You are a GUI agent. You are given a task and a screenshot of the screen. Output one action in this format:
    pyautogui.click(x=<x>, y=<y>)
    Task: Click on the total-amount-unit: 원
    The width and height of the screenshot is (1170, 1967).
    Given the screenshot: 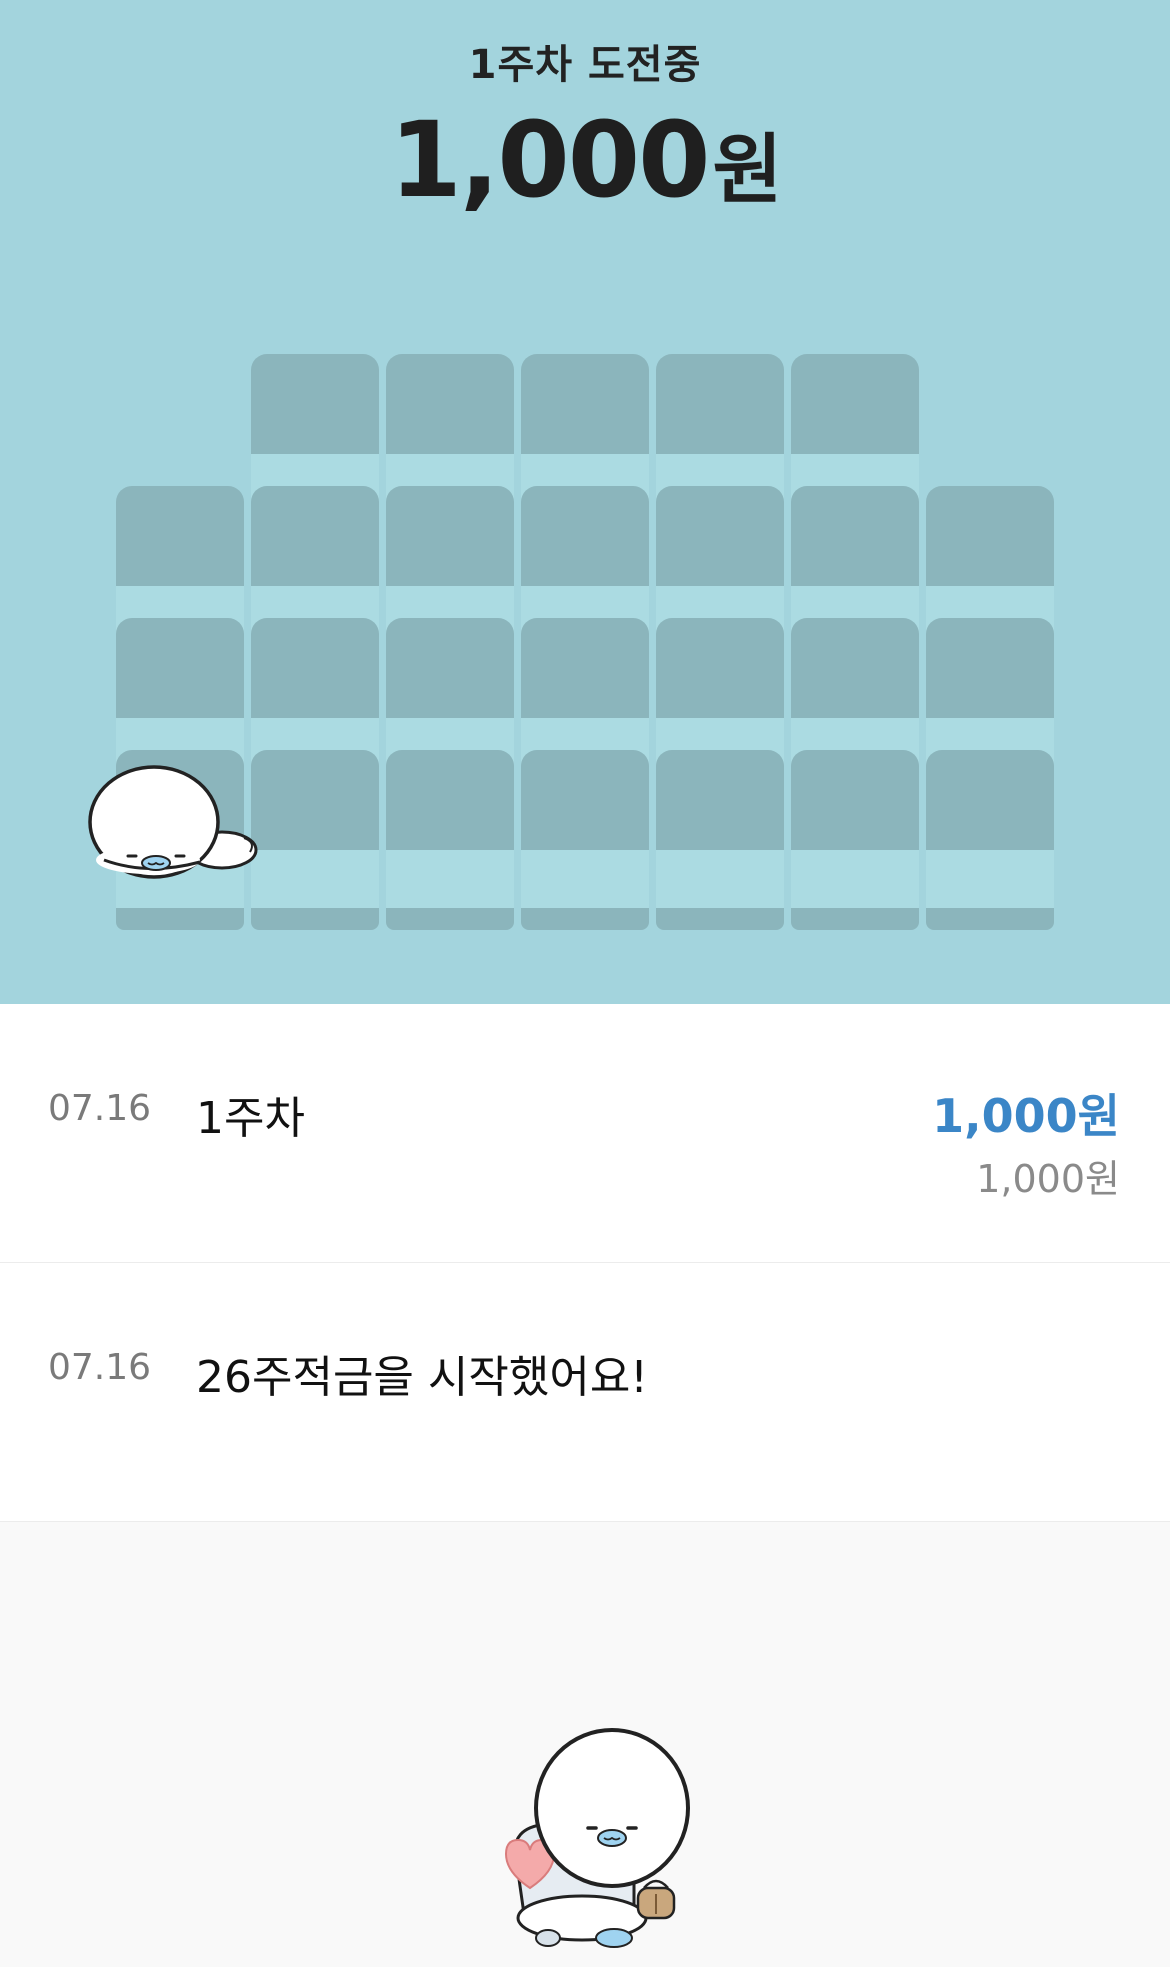 What is the action you would take?
    pyautogui.click(x=747, y=169)
    